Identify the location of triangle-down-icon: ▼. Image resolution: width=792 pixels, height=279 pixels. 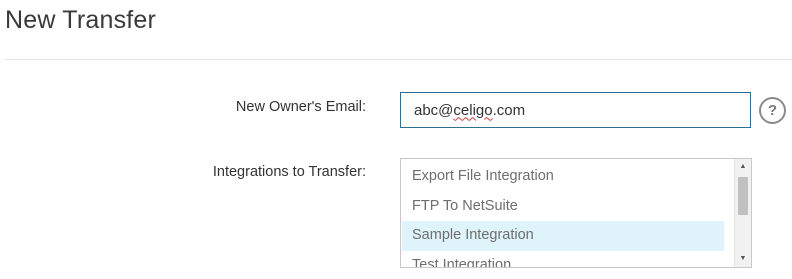
(743, 259).